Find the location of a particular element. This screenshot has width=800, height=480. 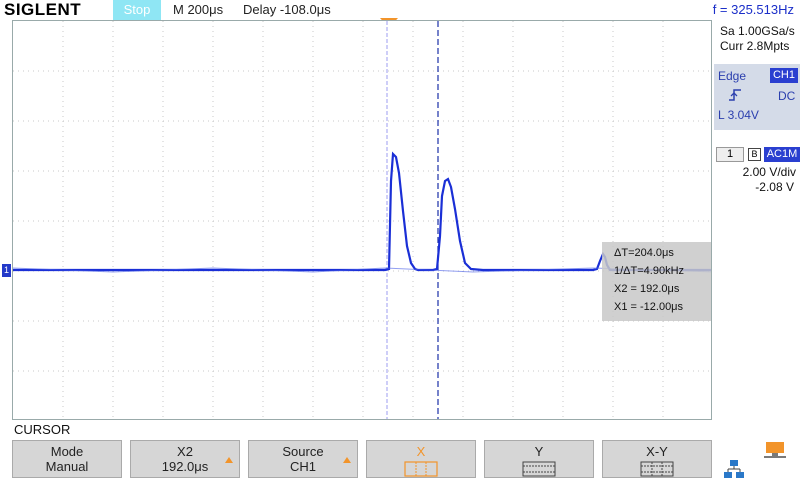

delay-readout: Delay -108.0μs is located at coordinates (287, 10).